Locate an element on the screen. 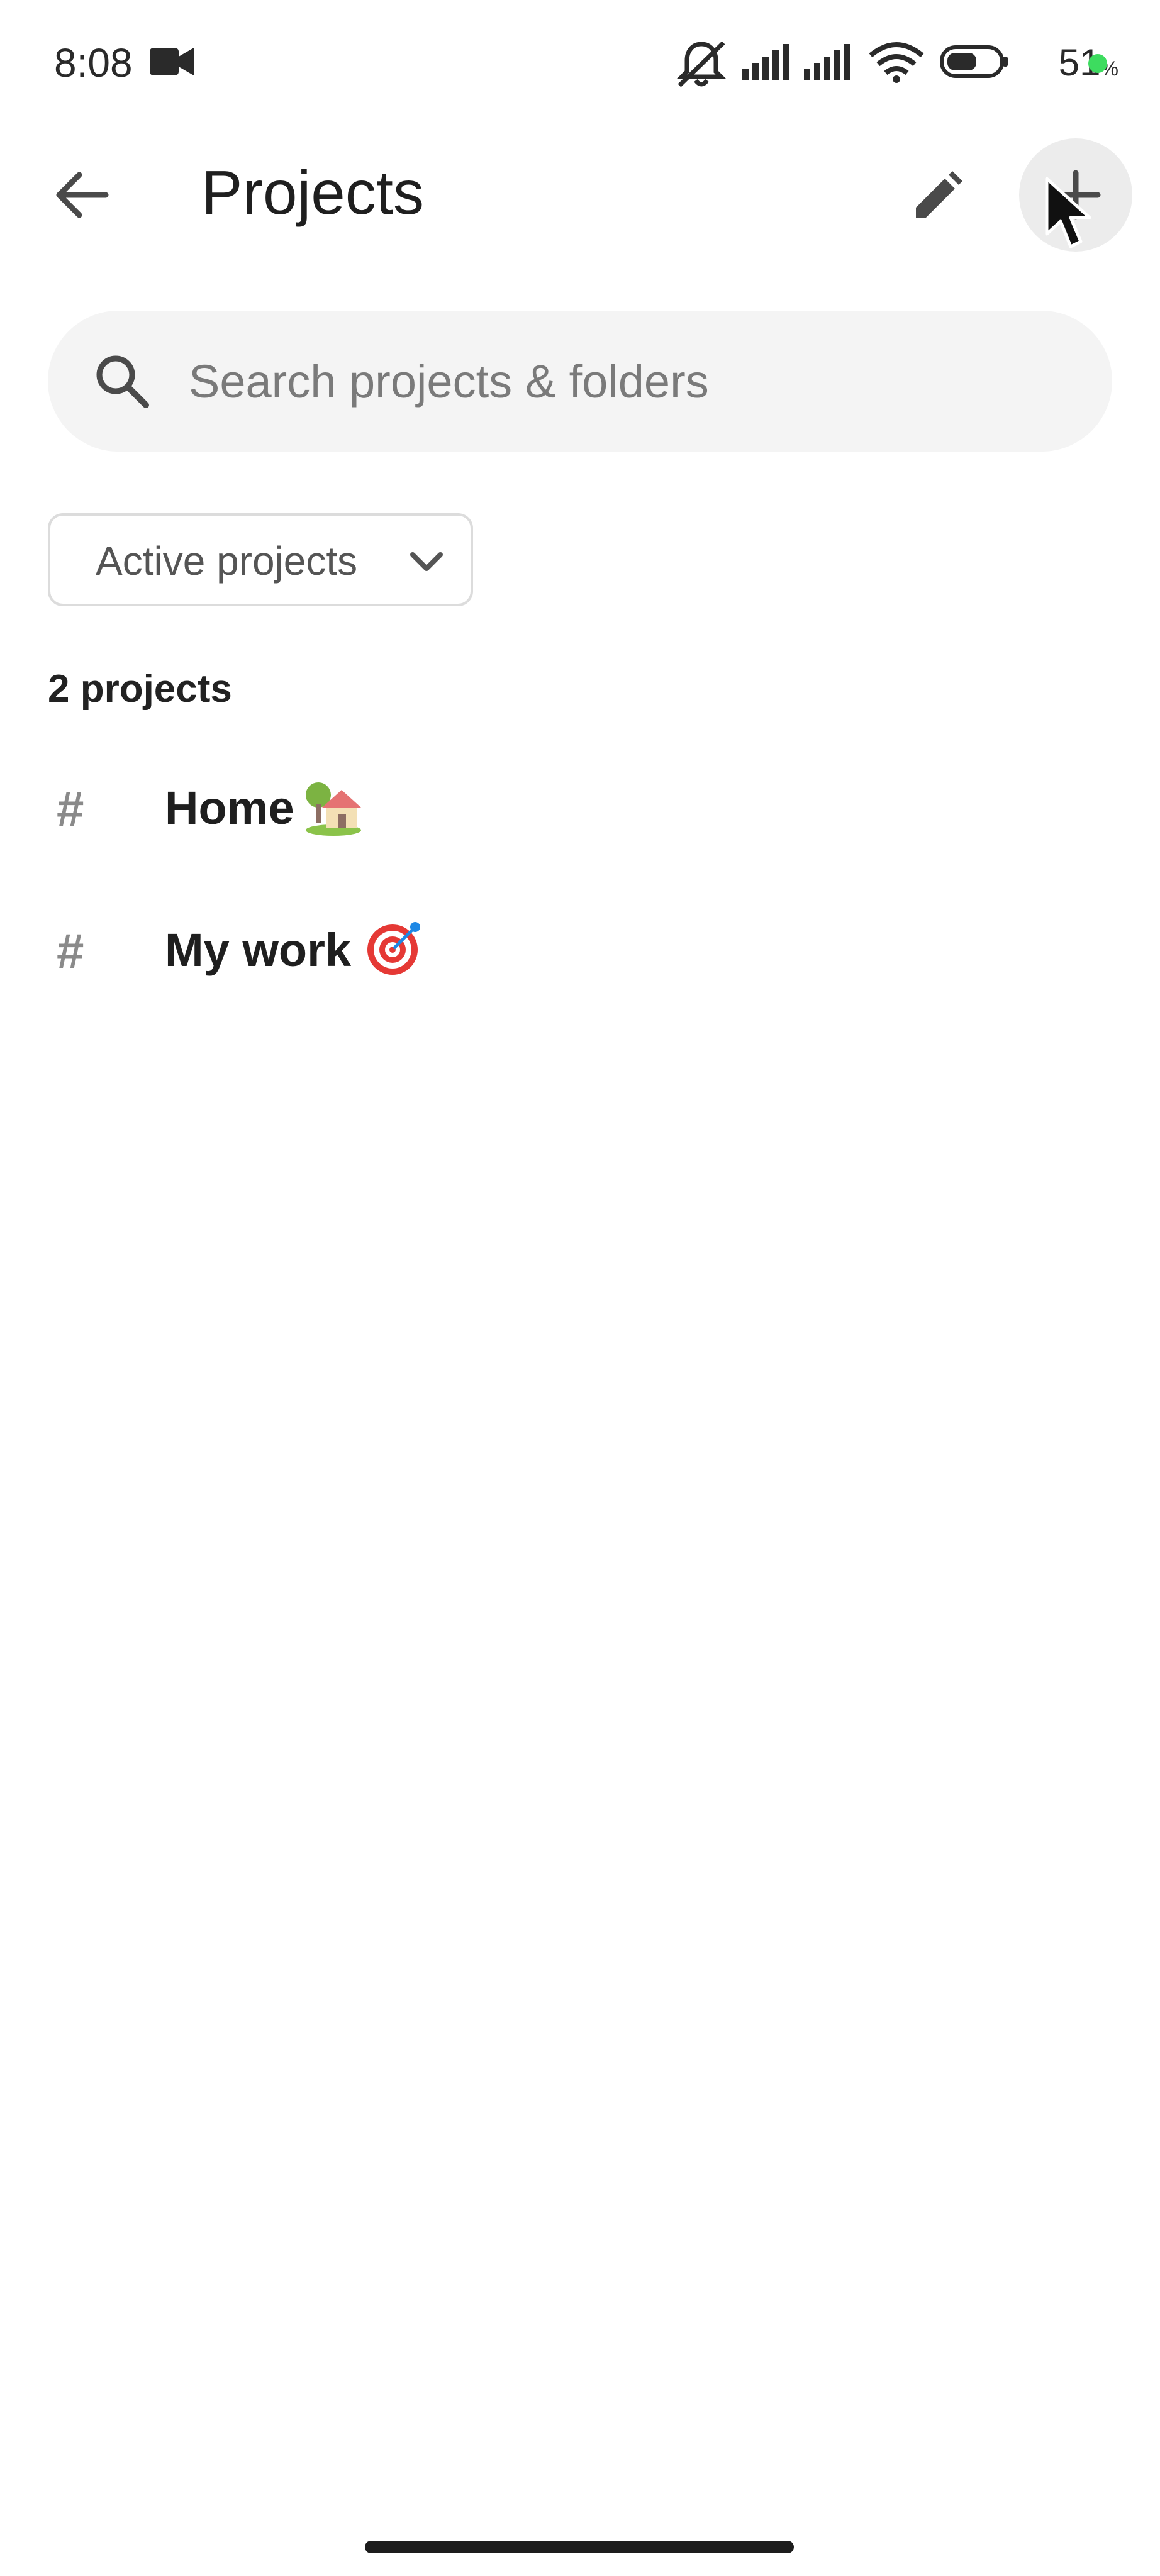 Image resolution: width=1160 pixels, height=2576 pixels. page-title: Projects is located at coordinates (313, 192).